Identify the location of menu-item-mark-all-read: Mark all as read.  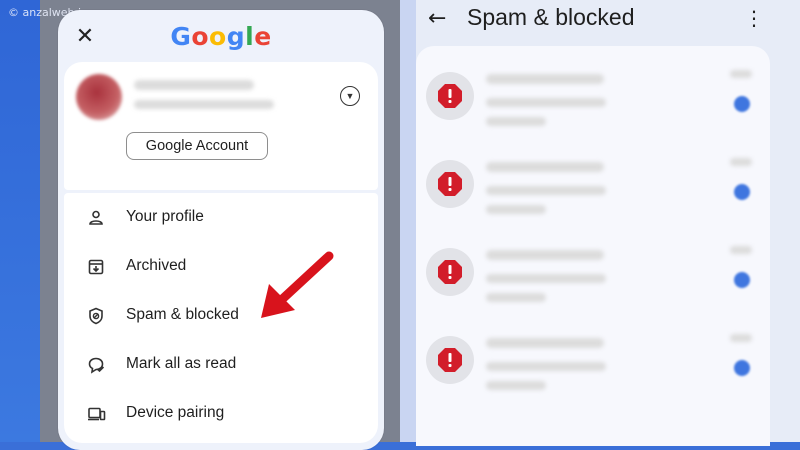
(221, 366).